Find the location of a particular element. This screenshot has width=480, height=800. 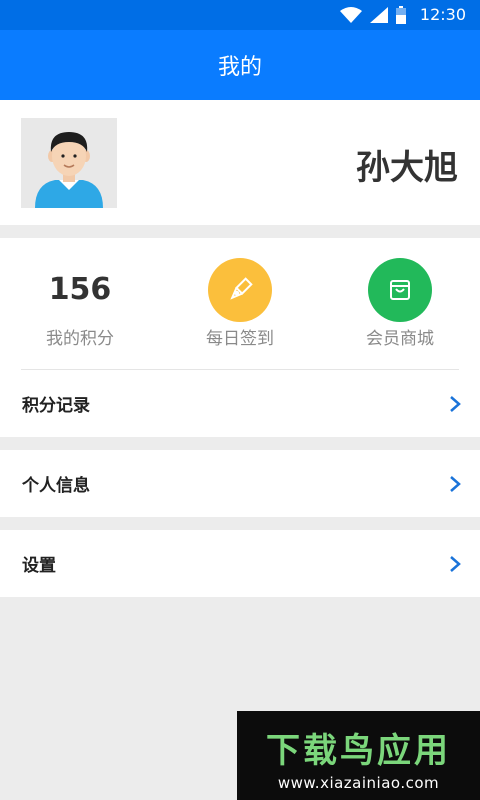

member-mall-button: 会员商城 is located at coordinates (400, 303).